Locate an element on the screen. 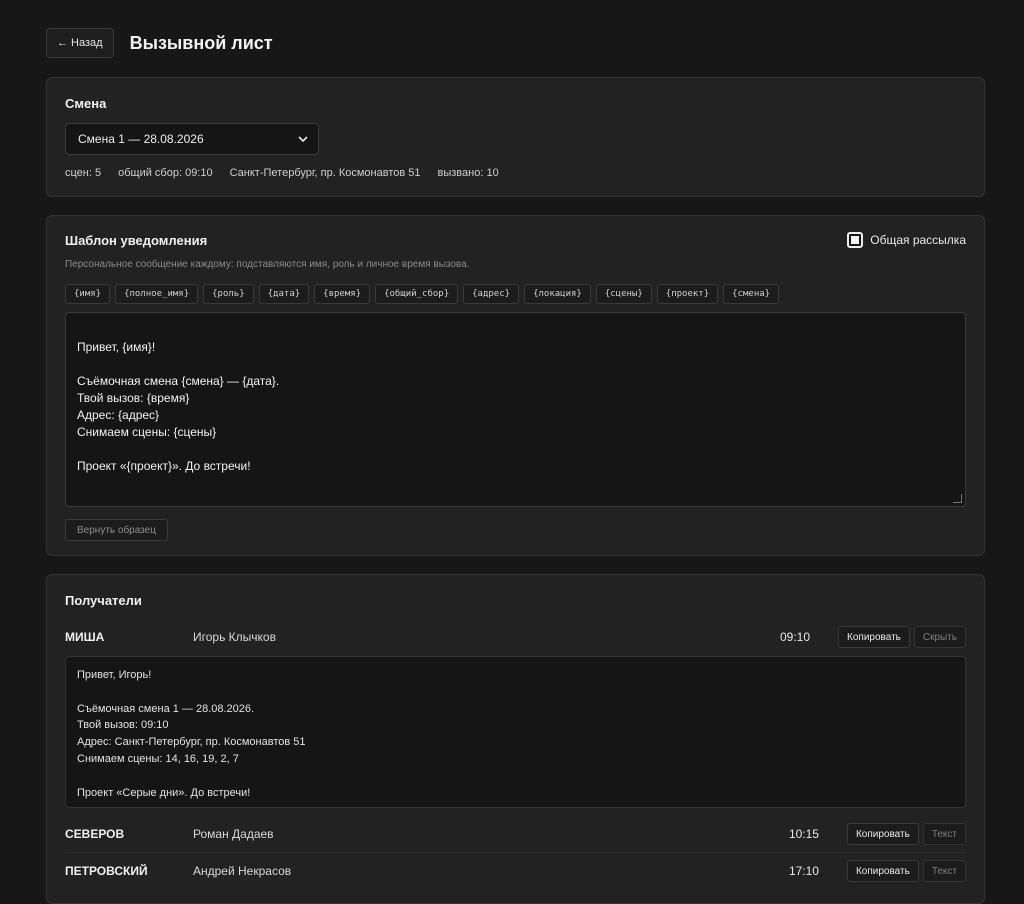  chevron-down-icon is located at coordinates (303, 140).